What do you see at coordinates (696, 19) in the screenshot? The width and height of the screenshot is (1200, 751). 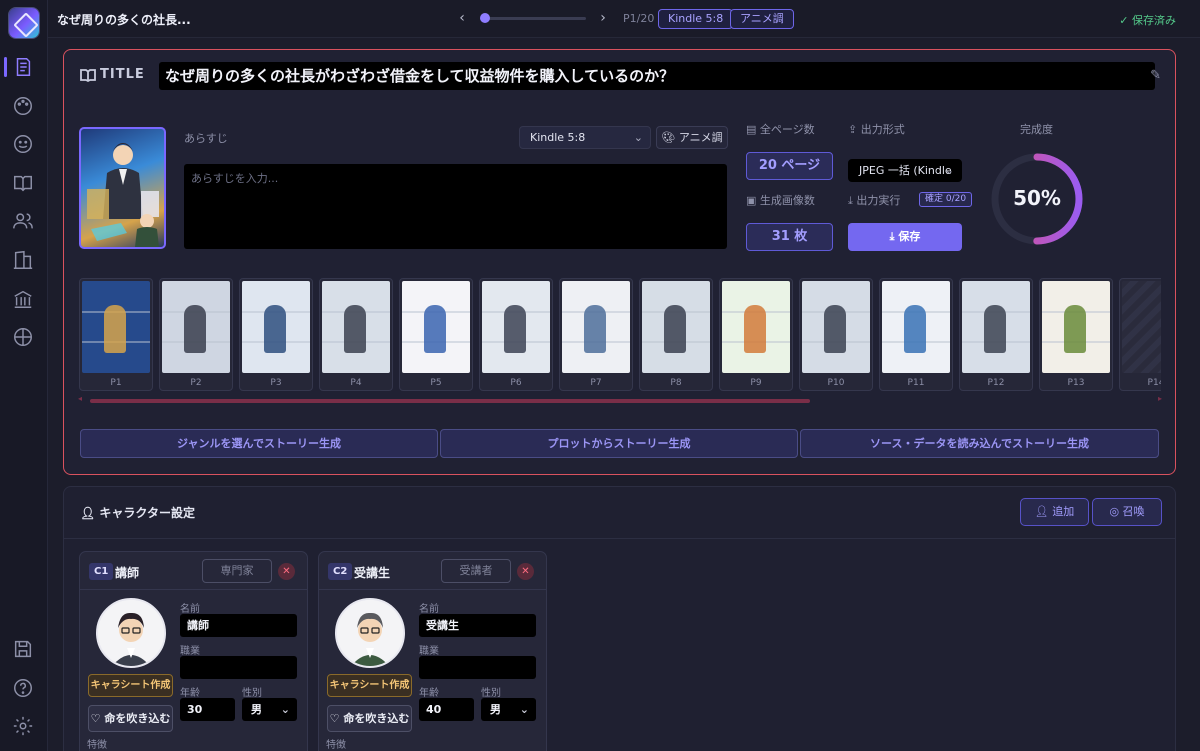 I see `format-tag: Kindle 5:8` at bounding box center [696, 19].